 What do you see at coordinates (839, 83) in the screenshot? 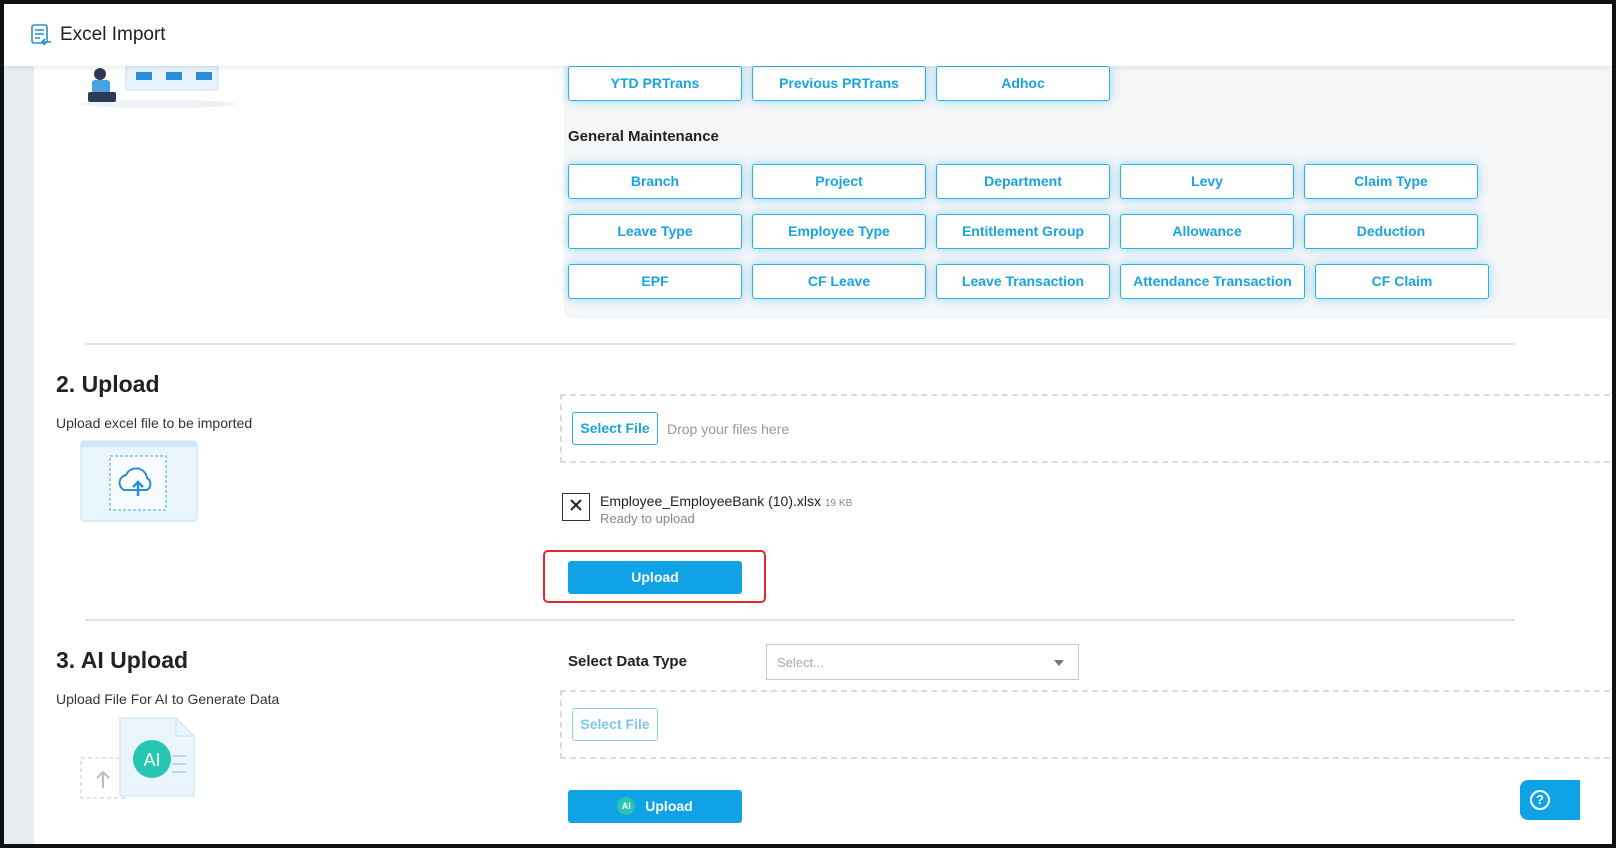
I see `type-button-previous-prtrans: Previous PRTrans` at bounding box center [839, 83].